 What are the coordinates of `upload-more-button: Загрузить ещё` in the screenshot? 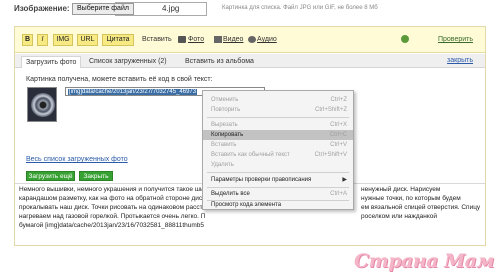 It's located at (50, 176).